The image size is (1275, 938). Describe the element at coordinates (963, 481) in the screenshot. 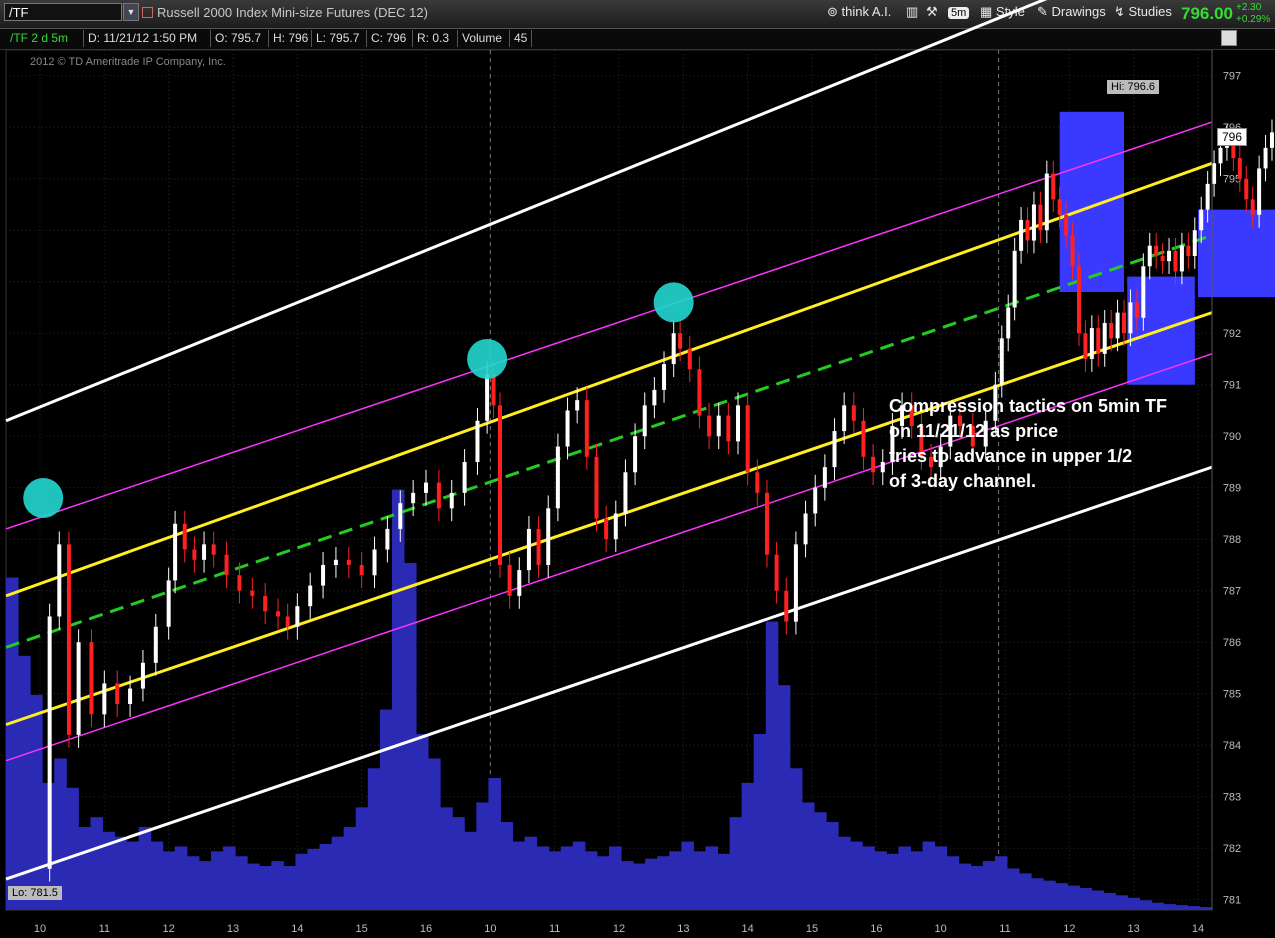

I see `annotation-line: of 3-day channel.` at that location.